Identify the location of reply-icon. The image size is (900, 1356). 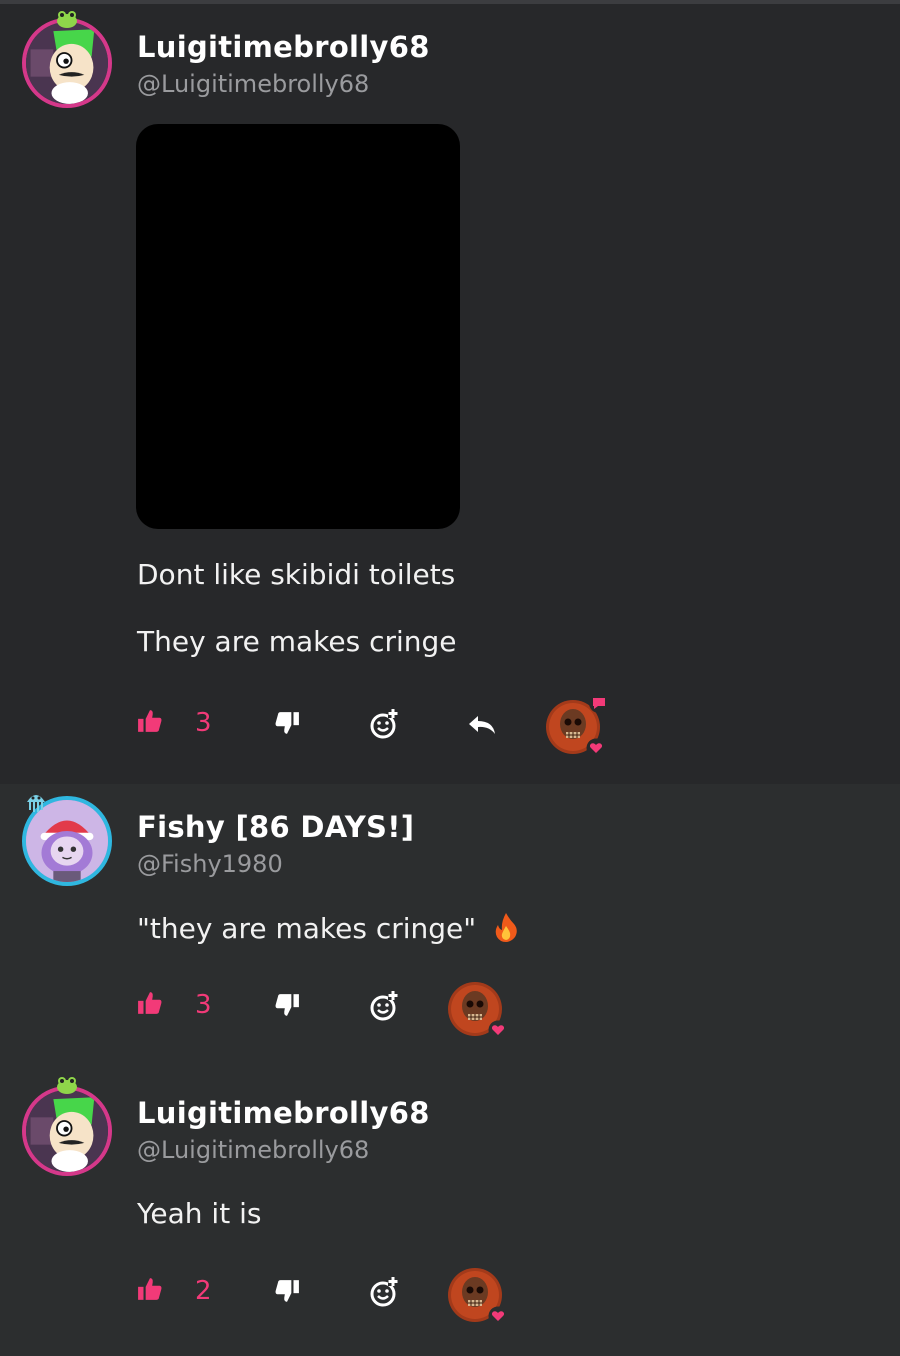
(482, 725).